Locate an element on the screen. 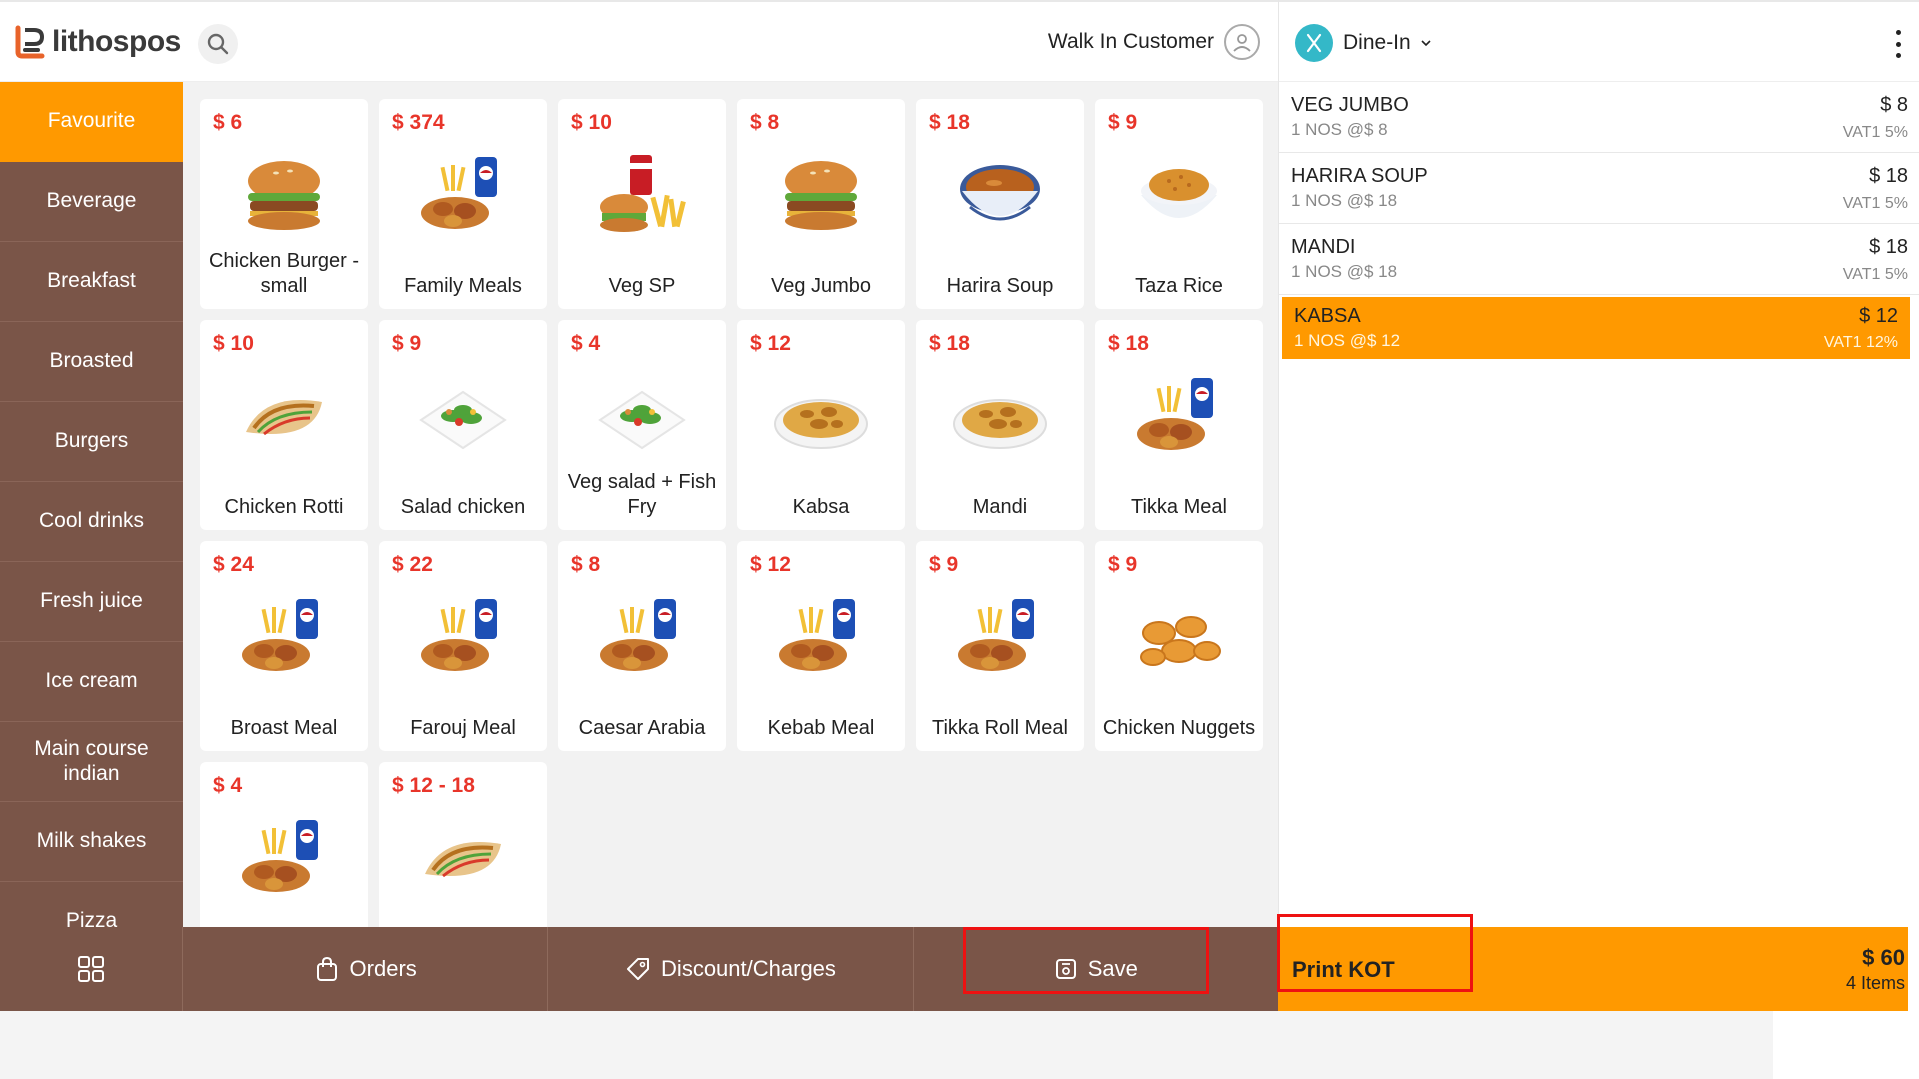  search-icon is located at coordinates (218, 44).